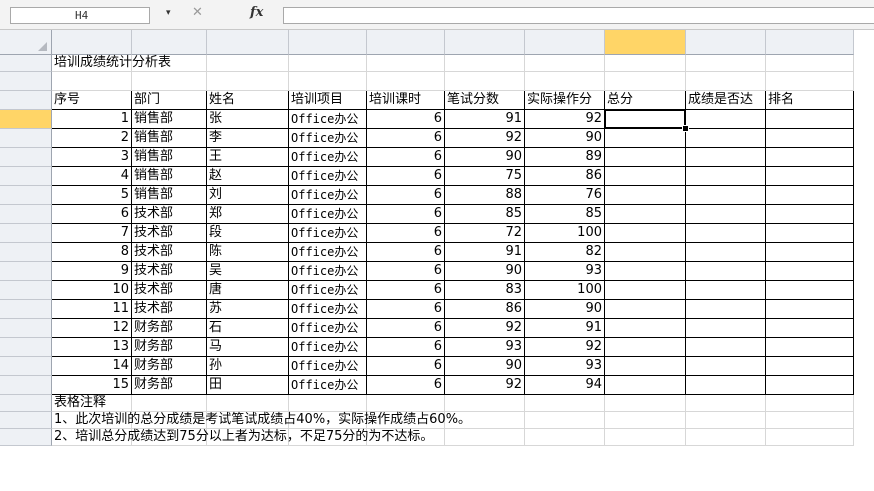 This screenshot has width=874, height=491. What do you see at coordinates (645, 176) in the screenshot?
I see `cell-h7` at bounding box center [645, 176].